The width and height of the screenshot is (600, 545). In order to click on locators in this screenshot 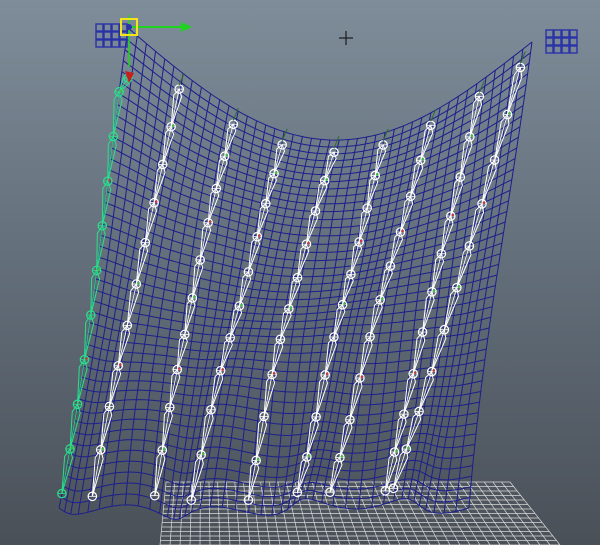, I will do `click(336, 38)`.